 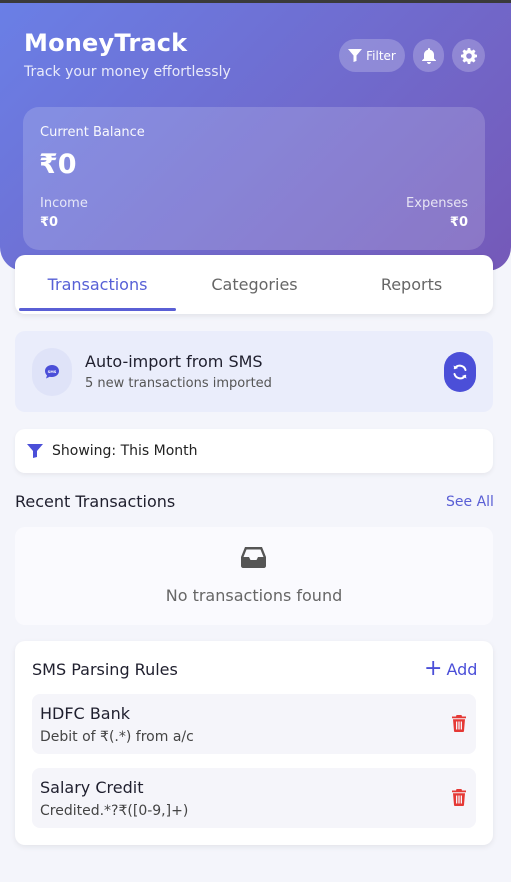 What do you see at coordinates (470, 502) in the screenshot?
I see `see-all-link: See All` at bounding box center [470, 502].